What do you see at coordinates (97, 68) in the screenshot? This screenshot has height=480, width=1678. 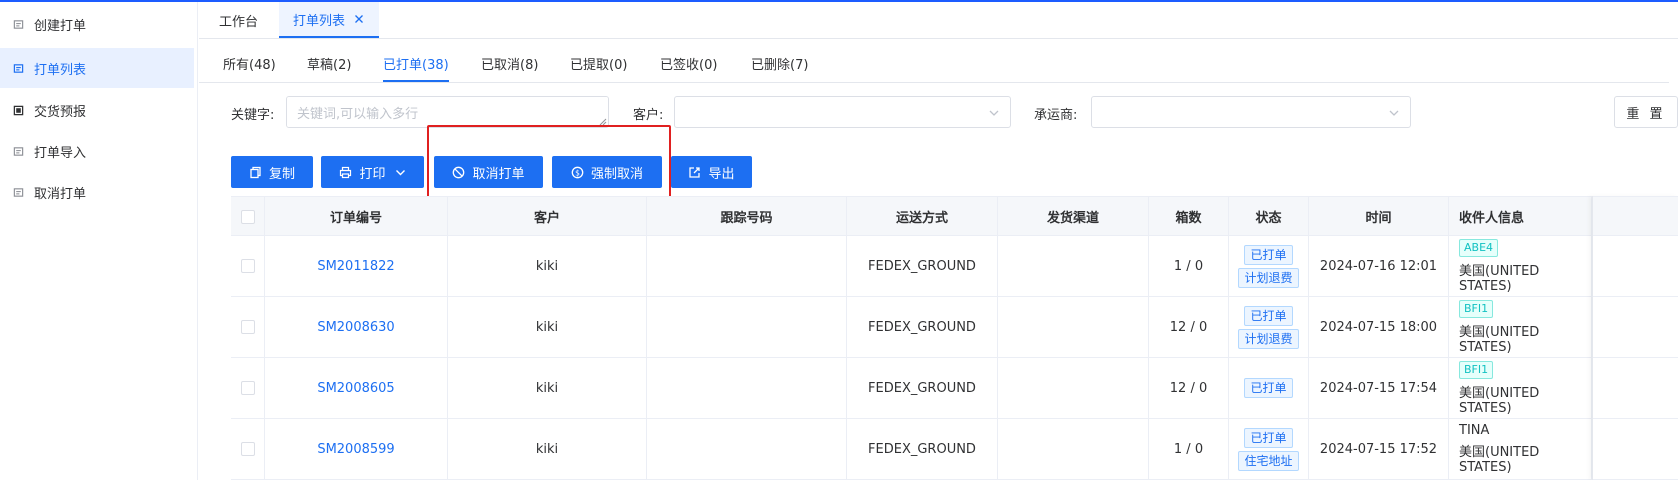 I see `sidebar-item-order-list: 打单列表` at bounding box center [97, 68].